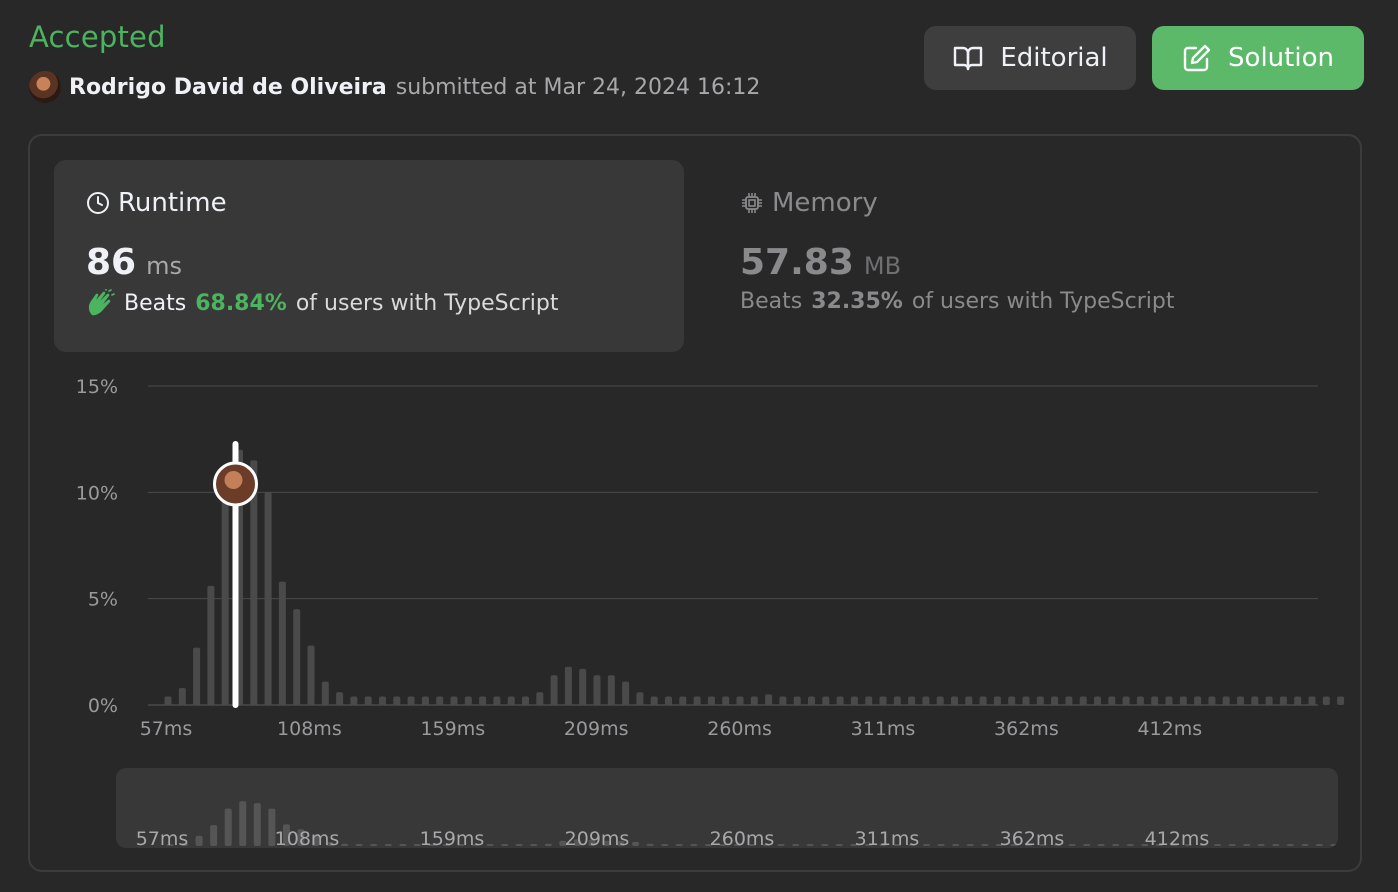 Image resolution: width=1398 pixels, height=892 pixels. I want to click on mini-x-tick-label: 260ms, so click(742, 838).